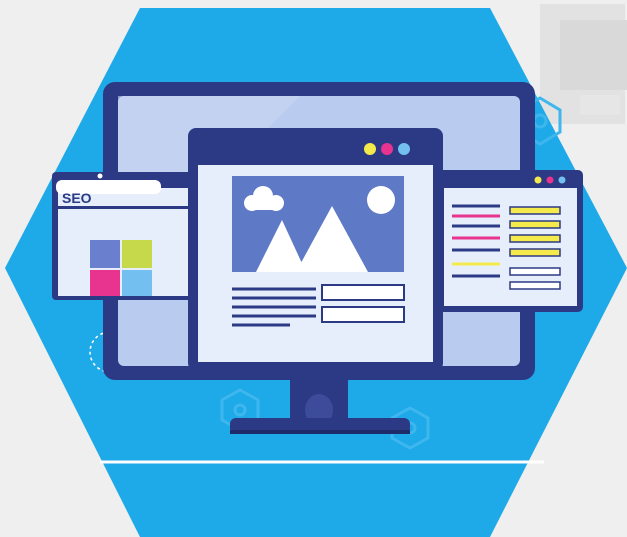 The width and height of the screenshot is (627, 537). I want to click on window-dot-yellow, so click(370, 149).